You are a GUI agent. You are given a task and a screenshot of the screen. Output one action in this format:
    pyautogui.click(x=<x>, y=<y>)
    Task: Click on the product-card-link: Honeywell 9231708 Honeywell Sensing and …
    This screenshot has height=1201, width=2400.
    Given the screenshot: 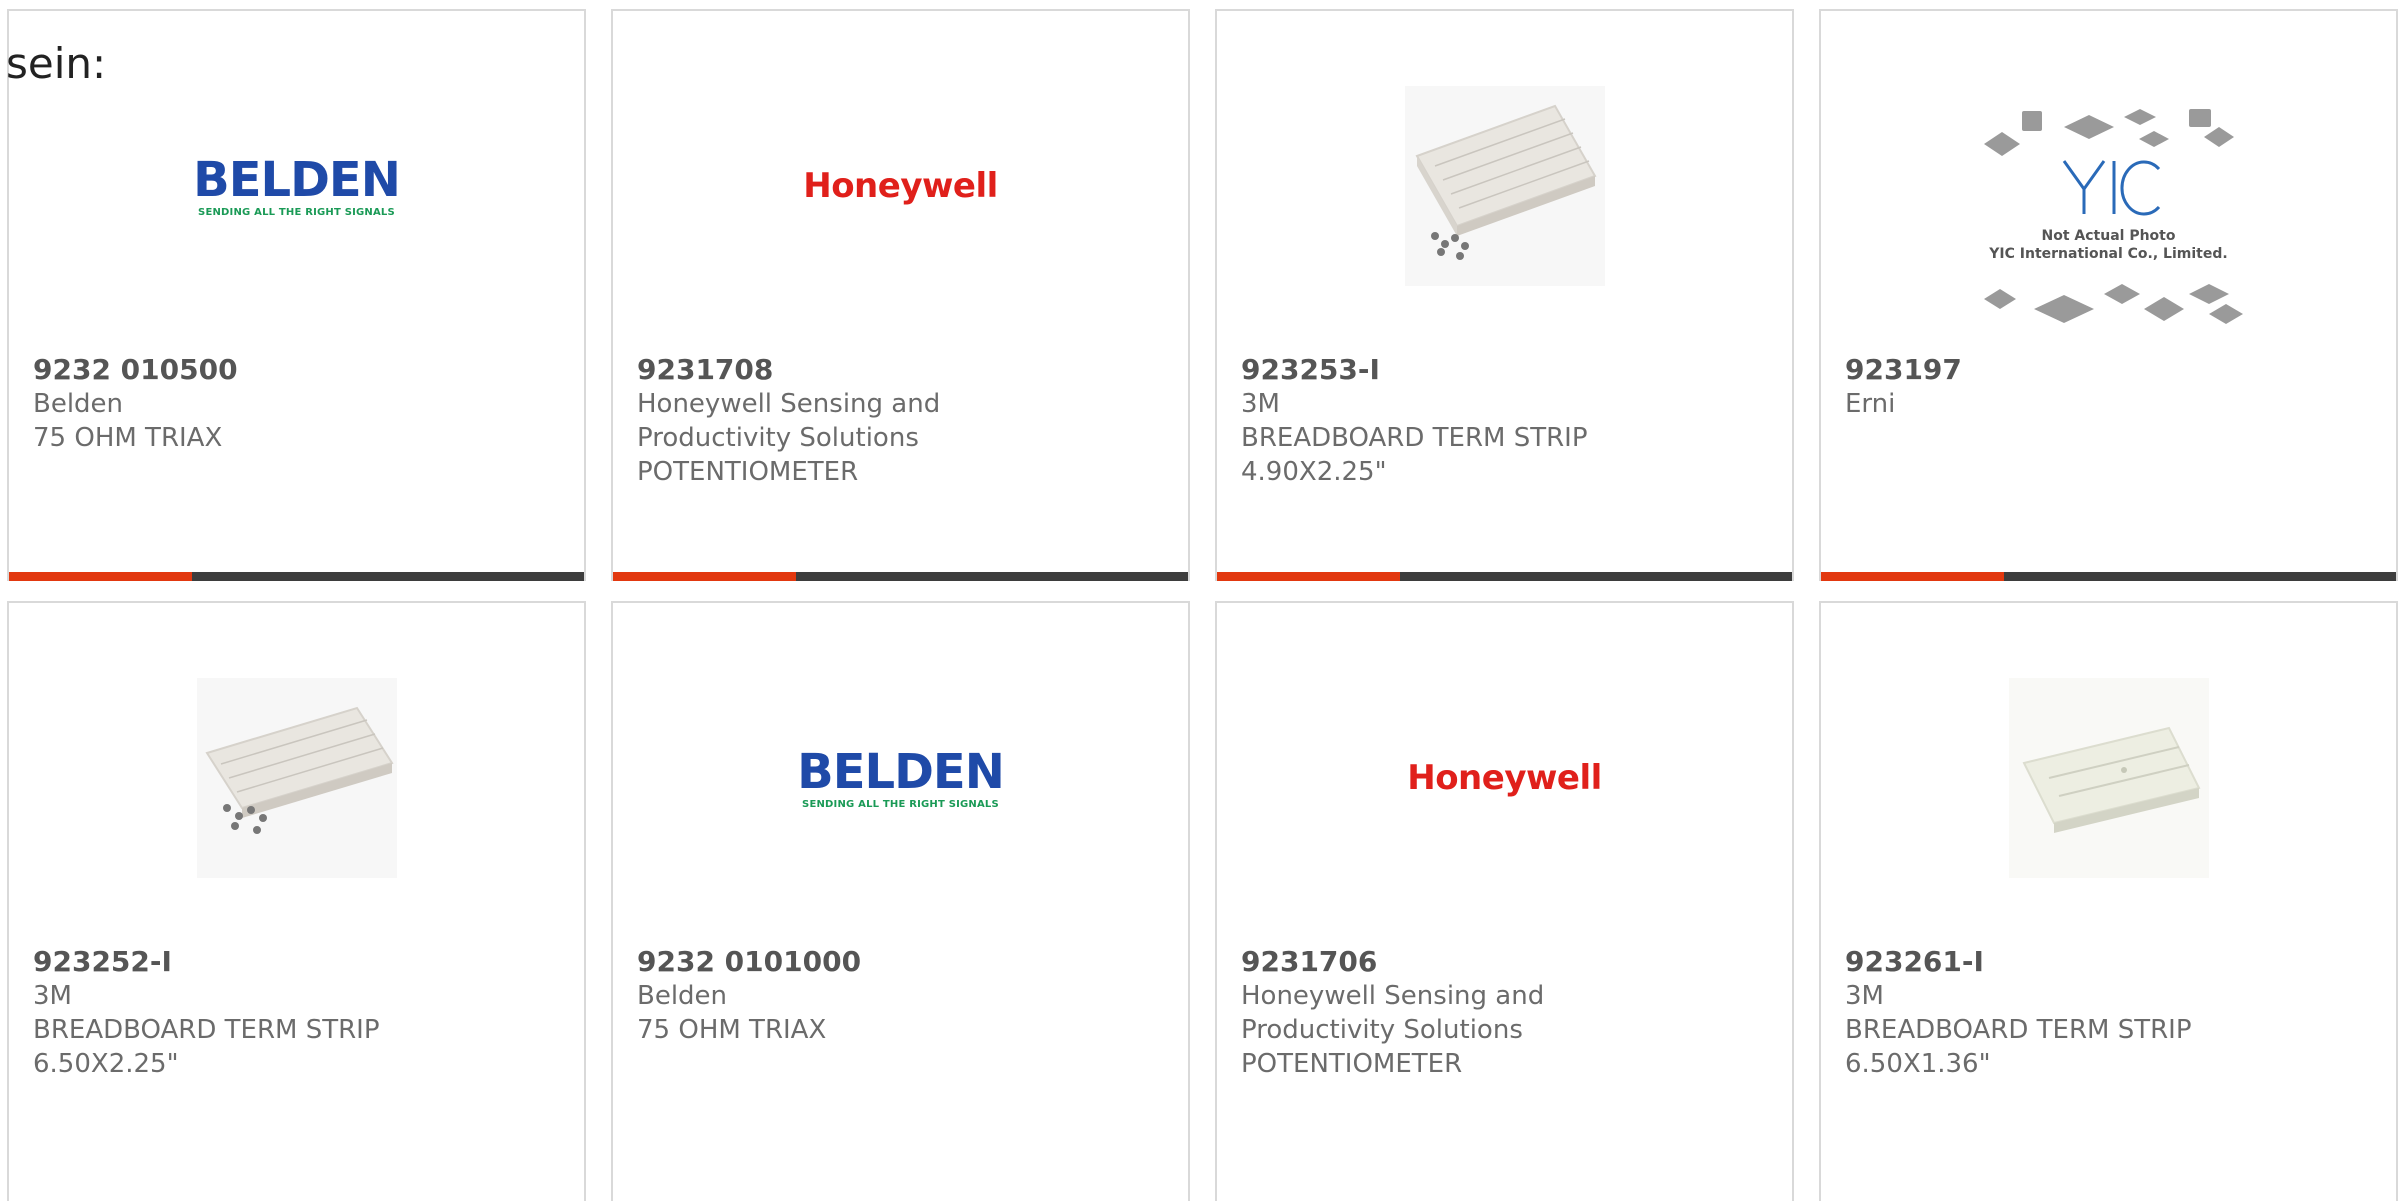 What is the action you would take?
    pyautogui.click(x=900, y=296)
    